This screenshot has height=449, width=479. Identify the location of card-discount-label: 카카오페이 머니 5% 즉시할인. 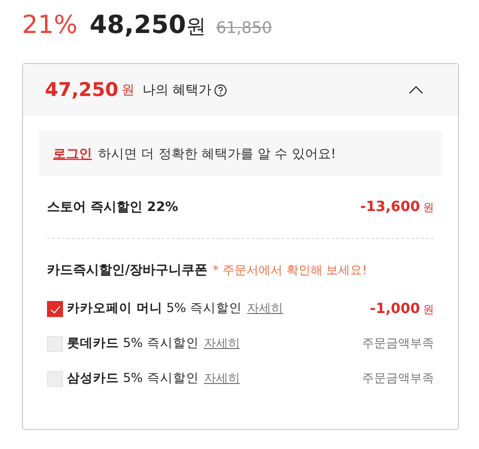
(154, 308).